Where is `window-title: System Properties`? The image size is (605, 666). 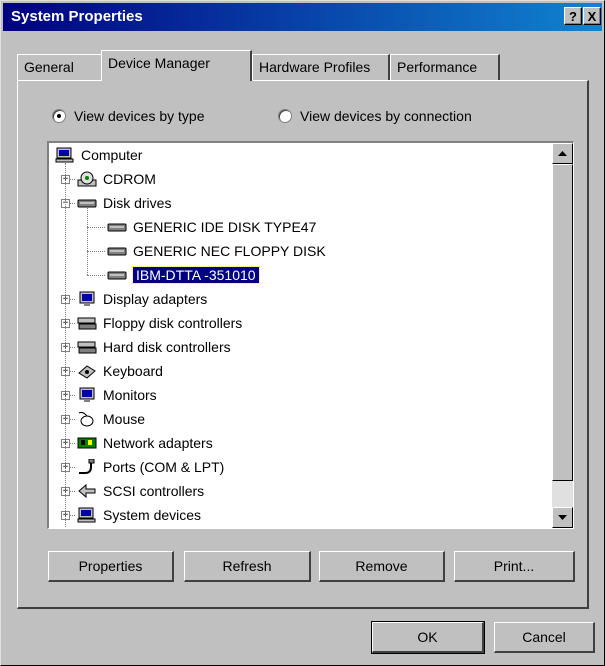
window-title: System Properties is located at coordinates (77, 16).